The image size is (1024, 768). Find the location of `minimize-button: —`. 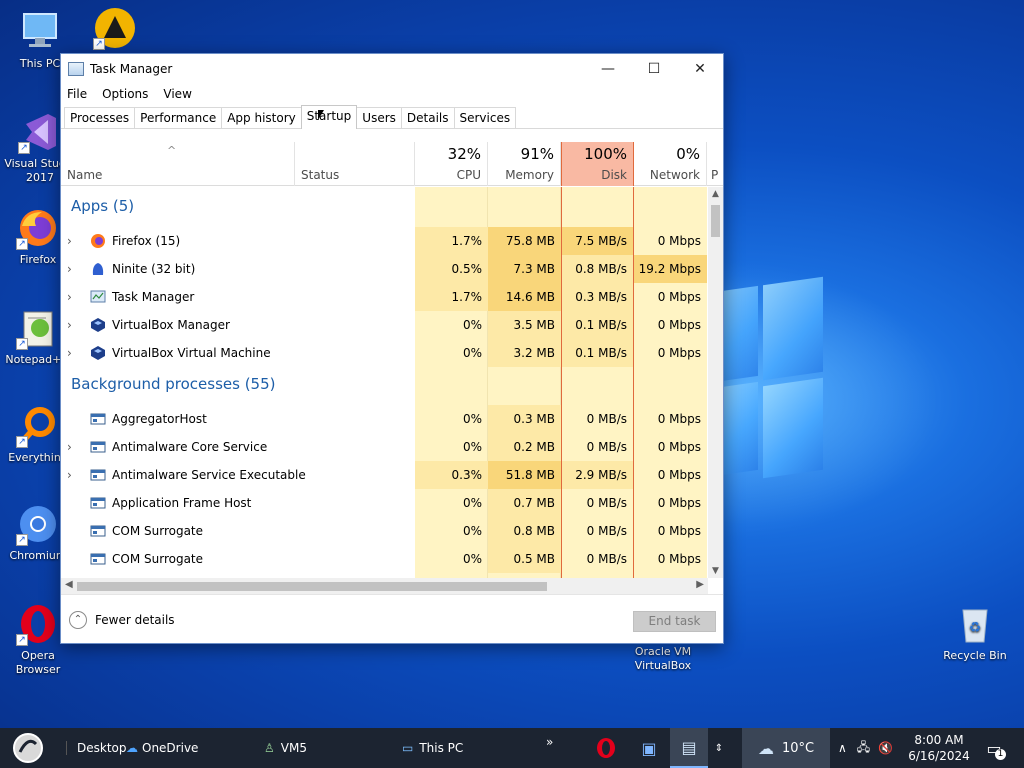

minimize-button: — is located at coordinates (608, 68).